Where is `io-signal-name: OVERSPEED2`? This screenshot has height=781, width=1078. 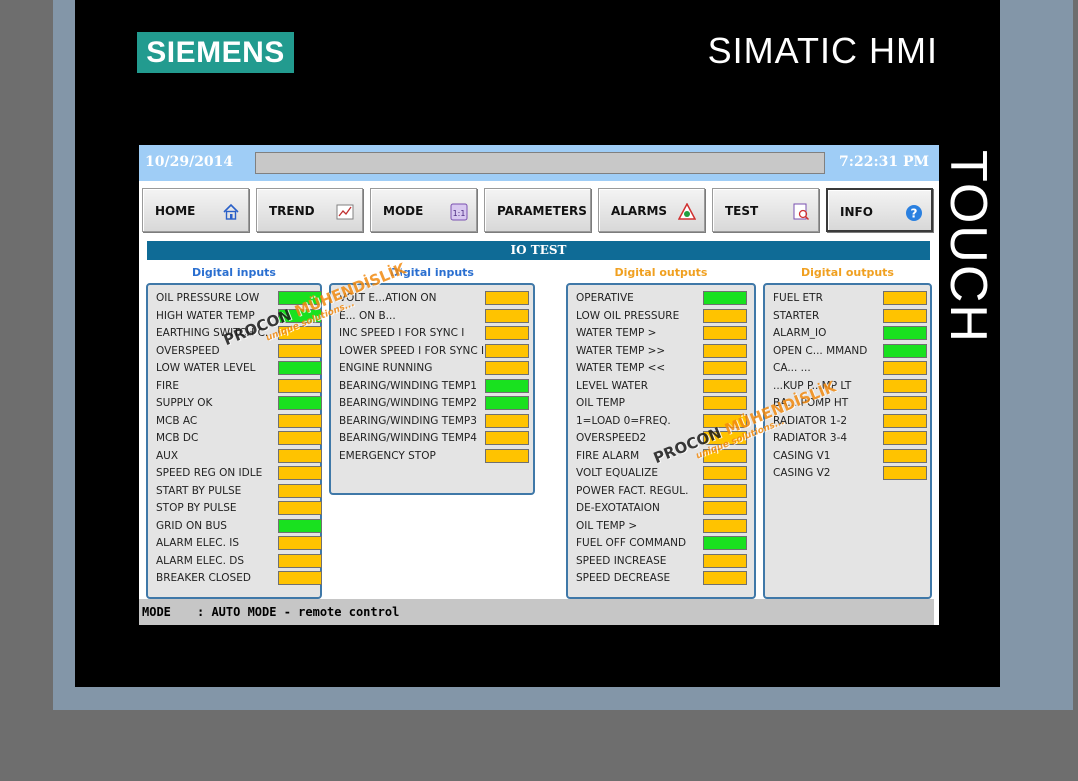
io-signal-name: OVERSPEED2 is located at coordinates (611, 438).